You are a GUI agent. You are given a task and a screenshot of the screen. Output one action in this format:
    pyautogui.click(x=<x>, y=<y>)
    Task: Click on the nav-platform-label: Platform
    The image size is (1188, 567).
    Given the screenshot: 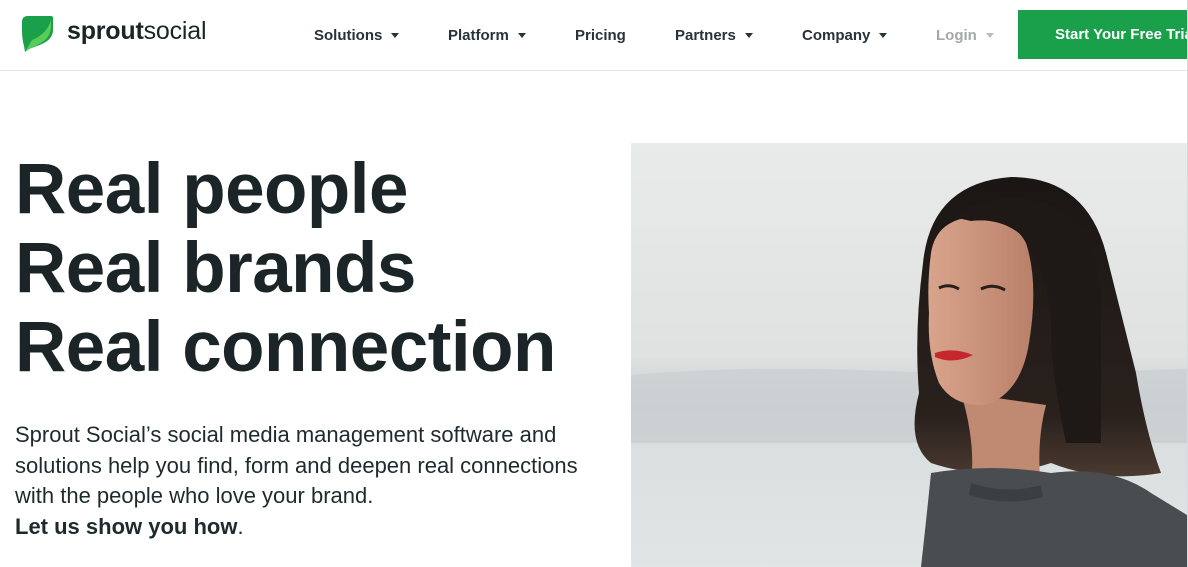 What is the action you would take?
    pyautogui.click(x=478, y=35)
    